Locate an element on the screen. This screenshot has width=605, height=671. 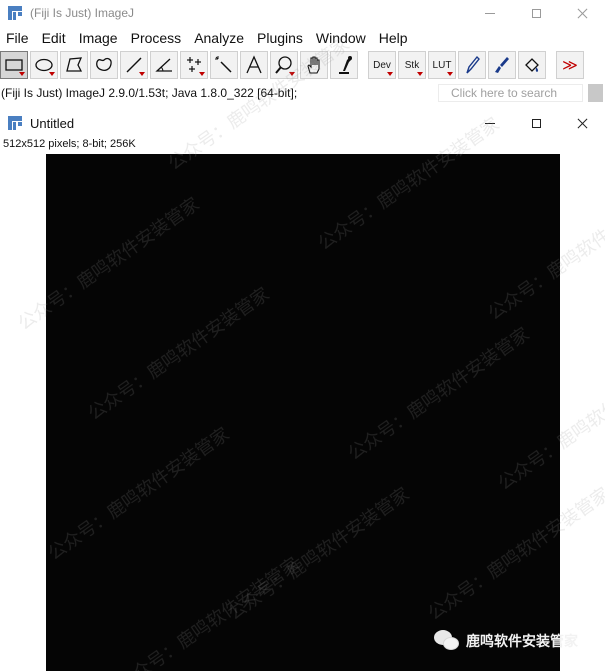
brush-tool is located at coordinates (502, 65).